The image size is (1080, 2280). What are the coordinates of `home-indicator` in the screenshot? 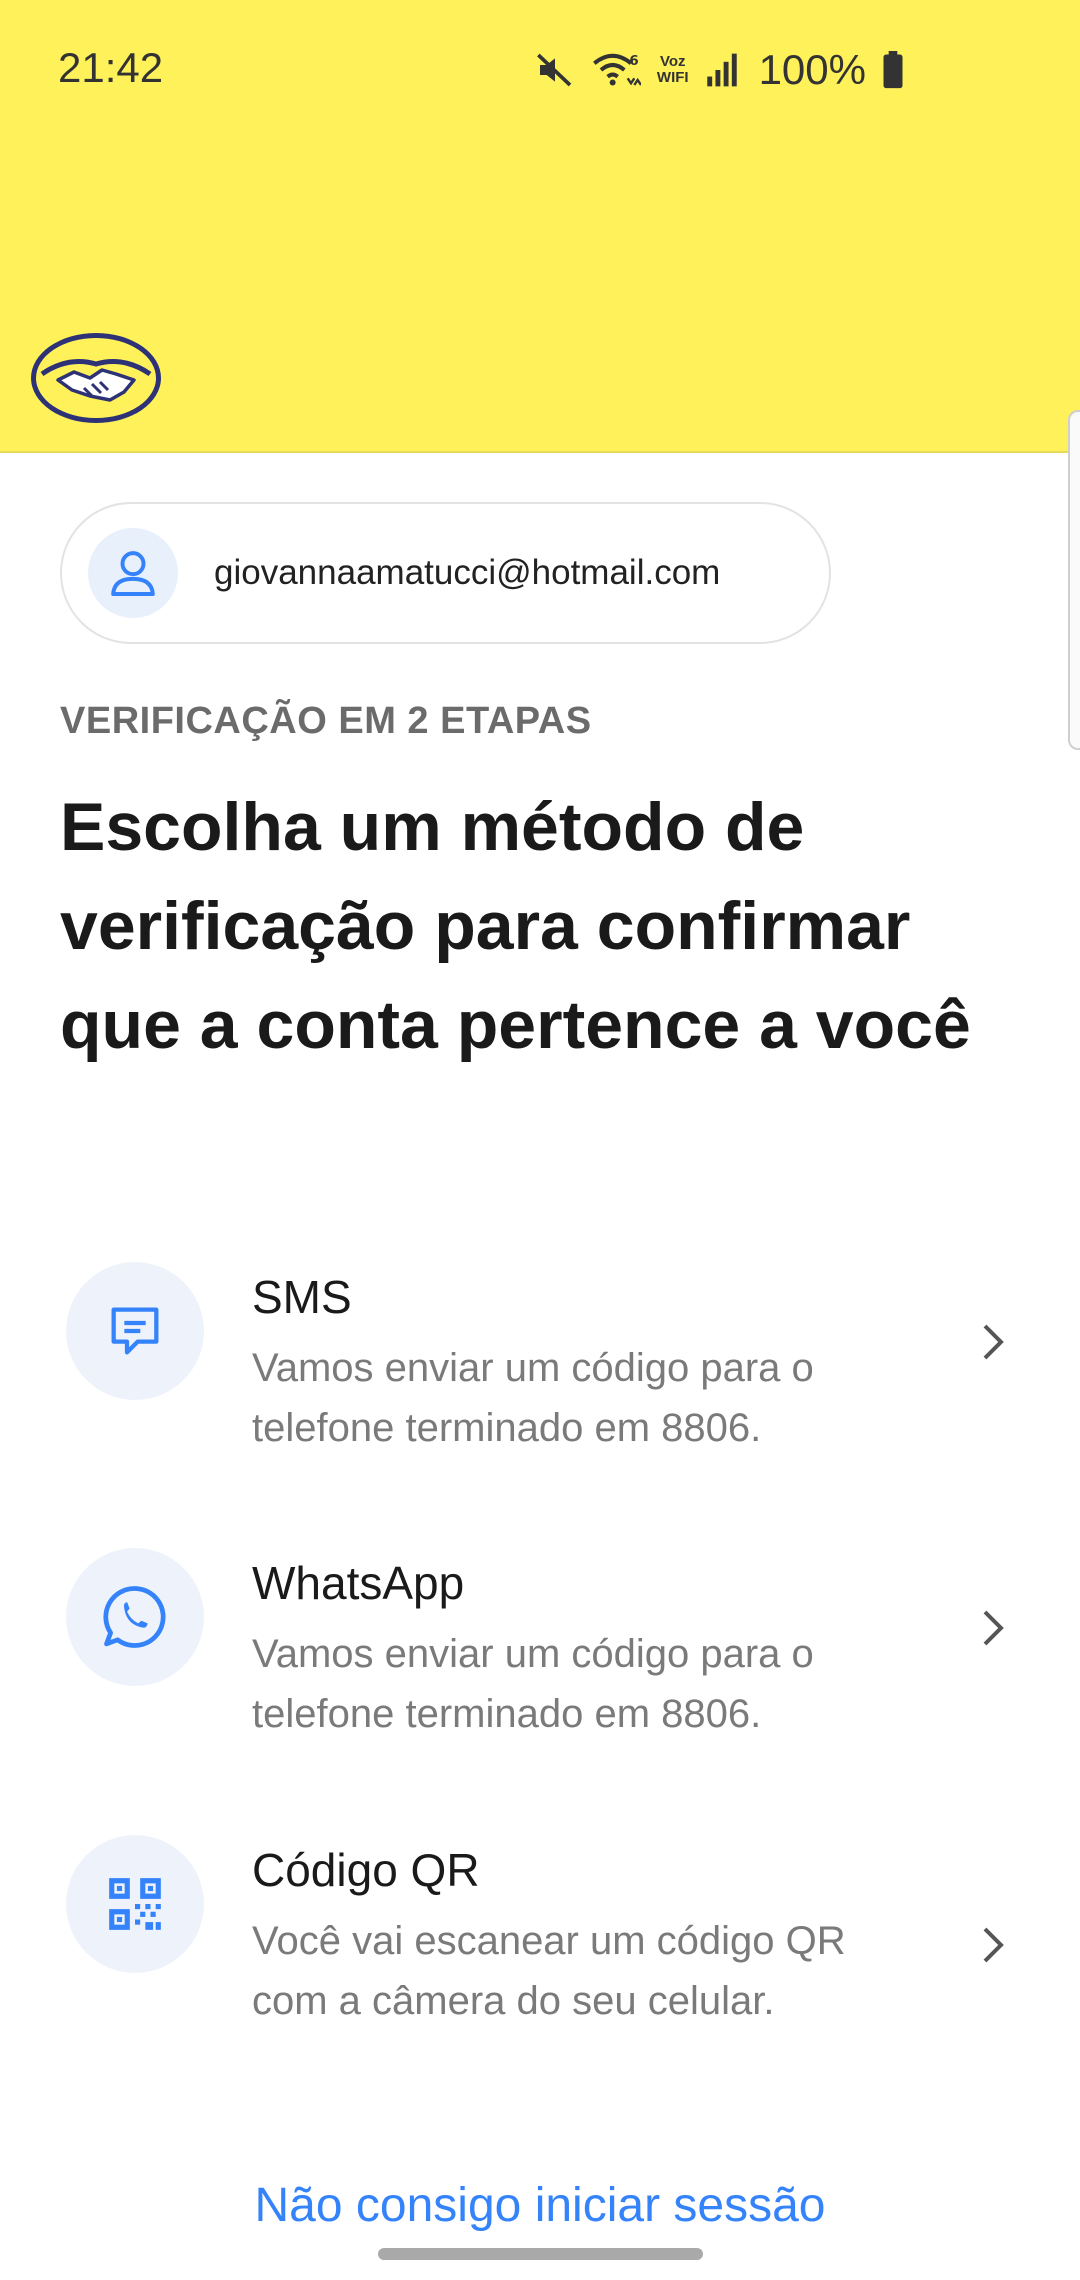 It's located at (540, 2254).